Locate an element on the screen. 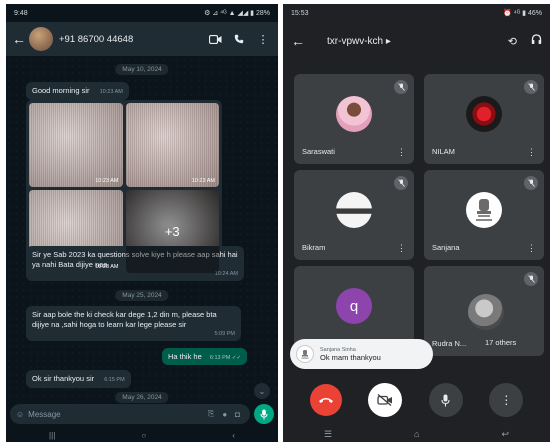 Image resolution: width=554 pixels, height=444 pixels. message-bubble-incoming: Good morning sir 10:23 AM is located at coordinates (77, 91).